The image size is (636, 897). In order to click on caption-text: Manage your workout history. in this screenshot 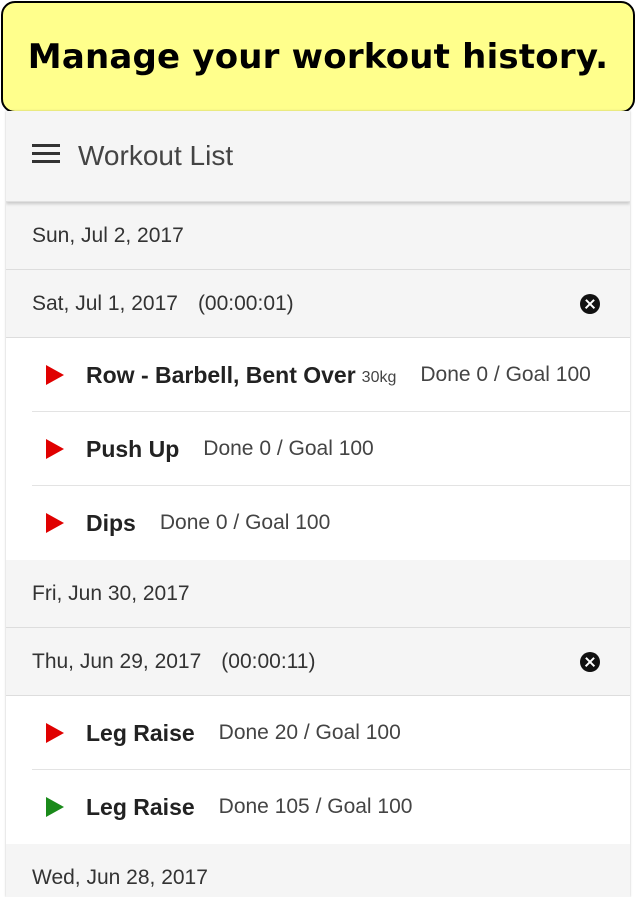, I will do `click(318, 57)`.